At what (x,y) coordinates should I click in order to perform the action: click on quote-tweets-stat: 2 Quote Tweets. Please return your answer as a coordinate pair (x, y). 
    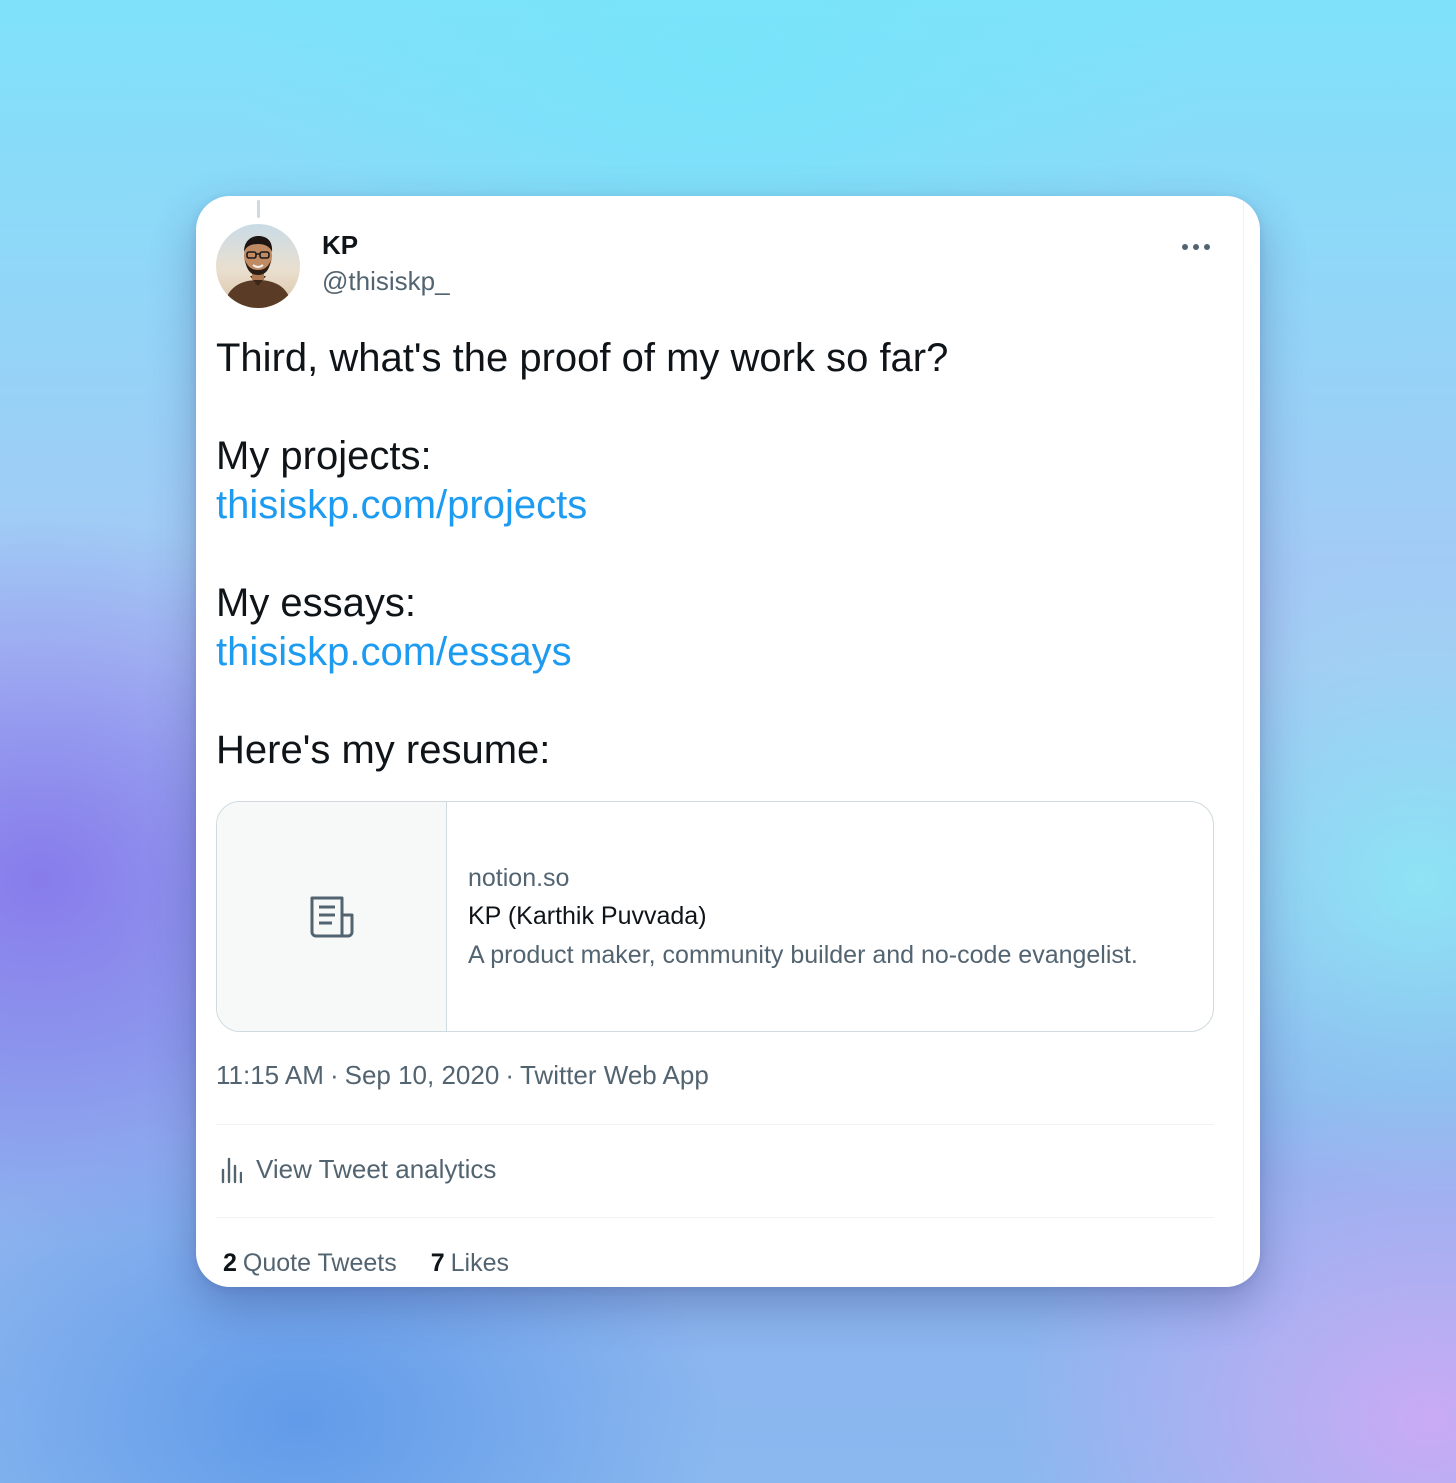
    Looking at the image, I should click on (310, 1263).